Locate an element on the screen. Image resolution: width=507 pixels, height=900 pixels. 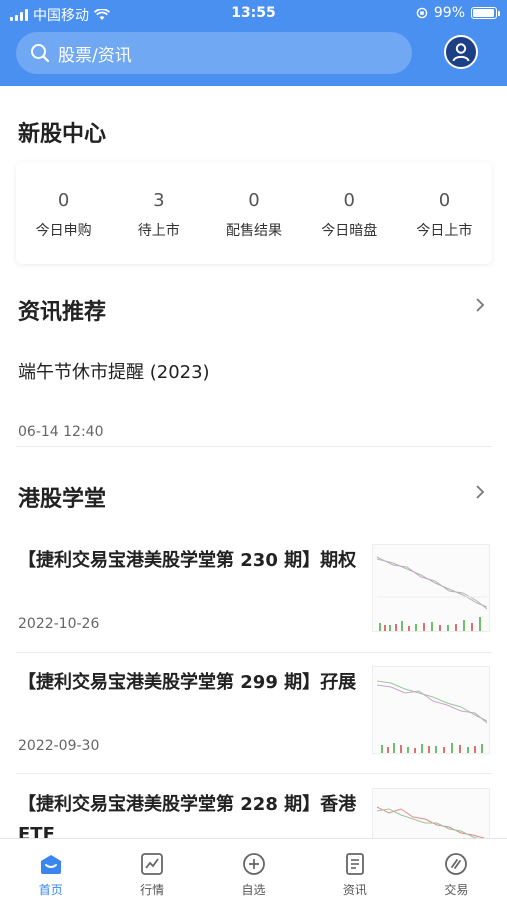
article-date: 2022-10-26 is located at coordinates (59, 624).